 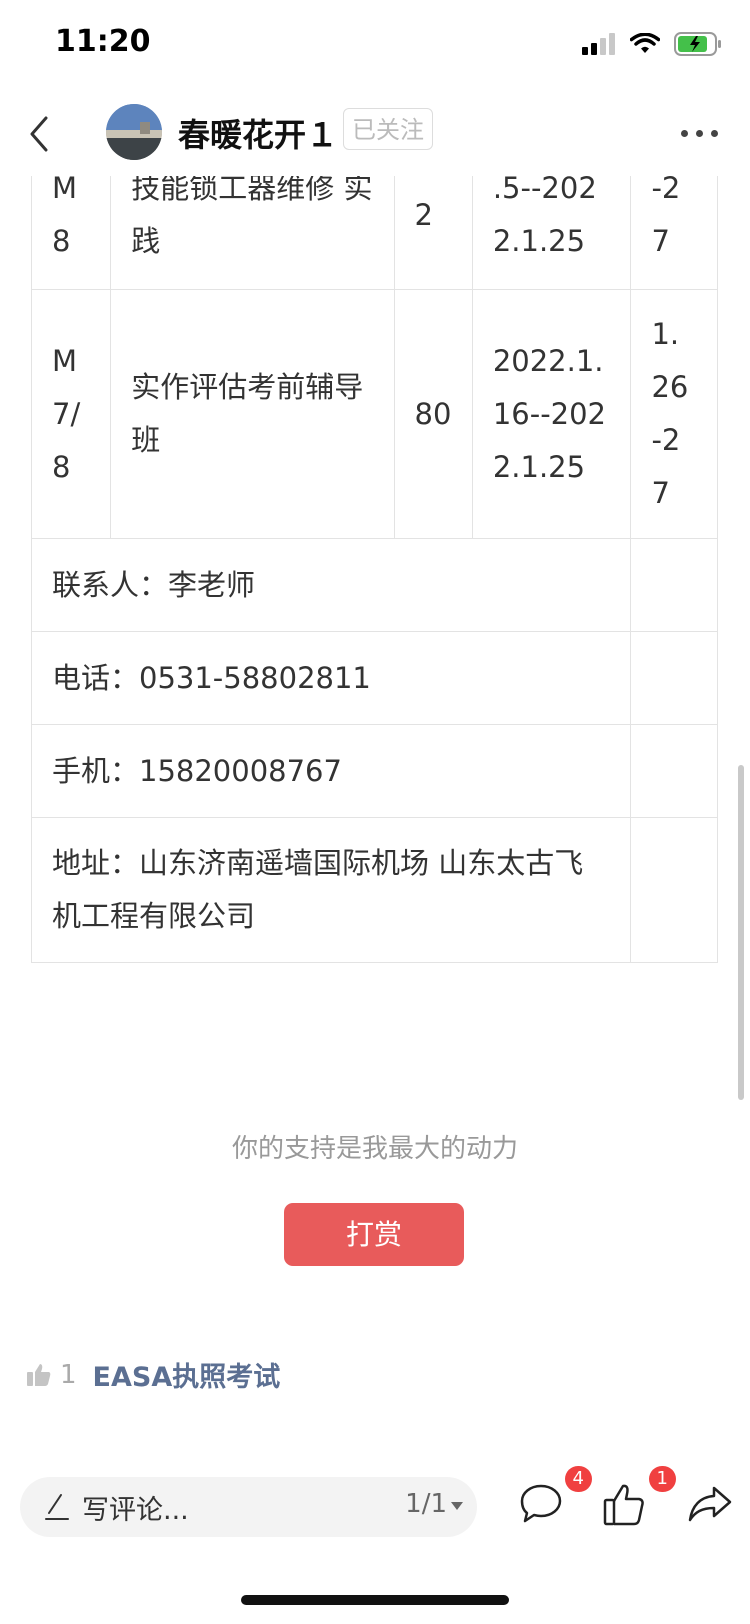 What do you see at coordinates (457, 1506) in the screenshot?
I see `dropdown-caret-icon` at bounding box center [457, 1506].